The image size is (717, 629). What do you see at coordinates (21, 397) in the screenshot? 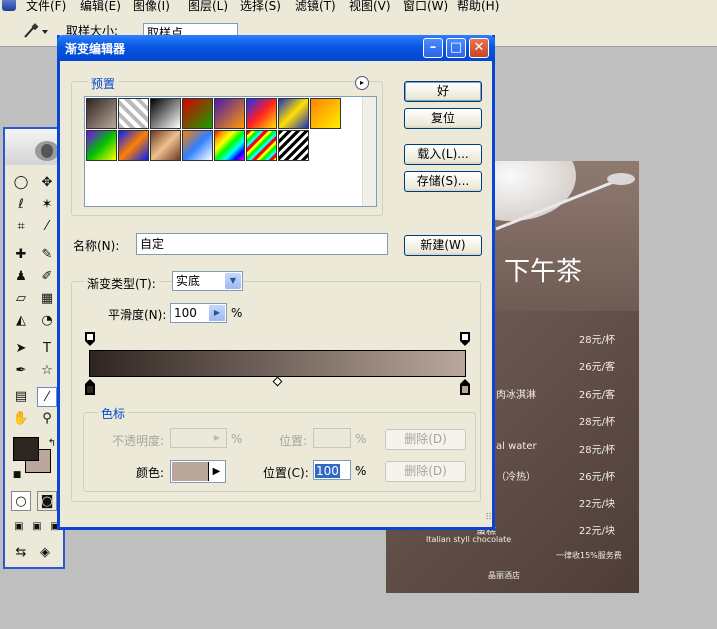
I see `notes-tool: ▤` at bounding box center [21, 397].